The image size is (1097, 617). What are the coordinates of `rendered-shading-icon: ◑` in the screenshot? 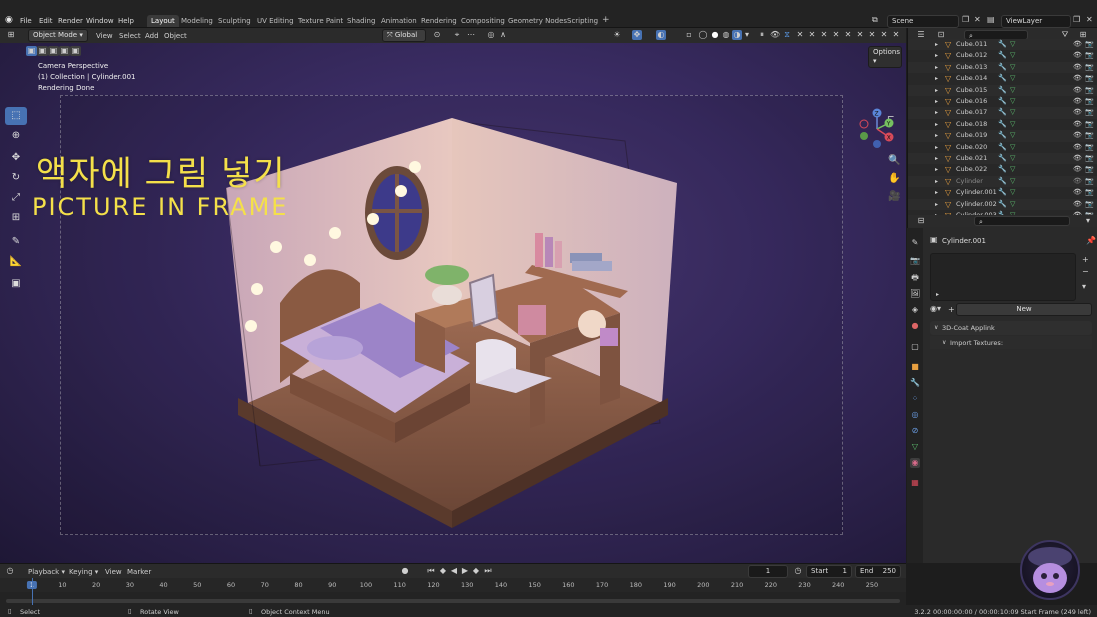 It's located at (737, 35).